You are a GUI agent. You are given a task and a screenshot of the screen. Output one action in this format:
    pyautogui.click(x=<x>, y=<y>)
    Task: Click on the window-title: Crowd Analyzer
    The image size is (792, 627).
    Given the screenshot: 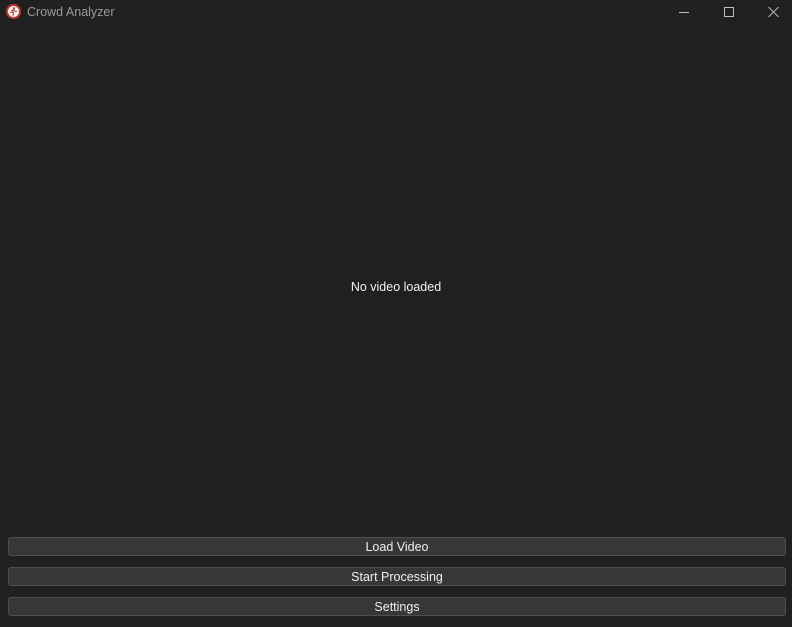 What is the action you would take?
    pyautogui.click(x=71, y=12)
    